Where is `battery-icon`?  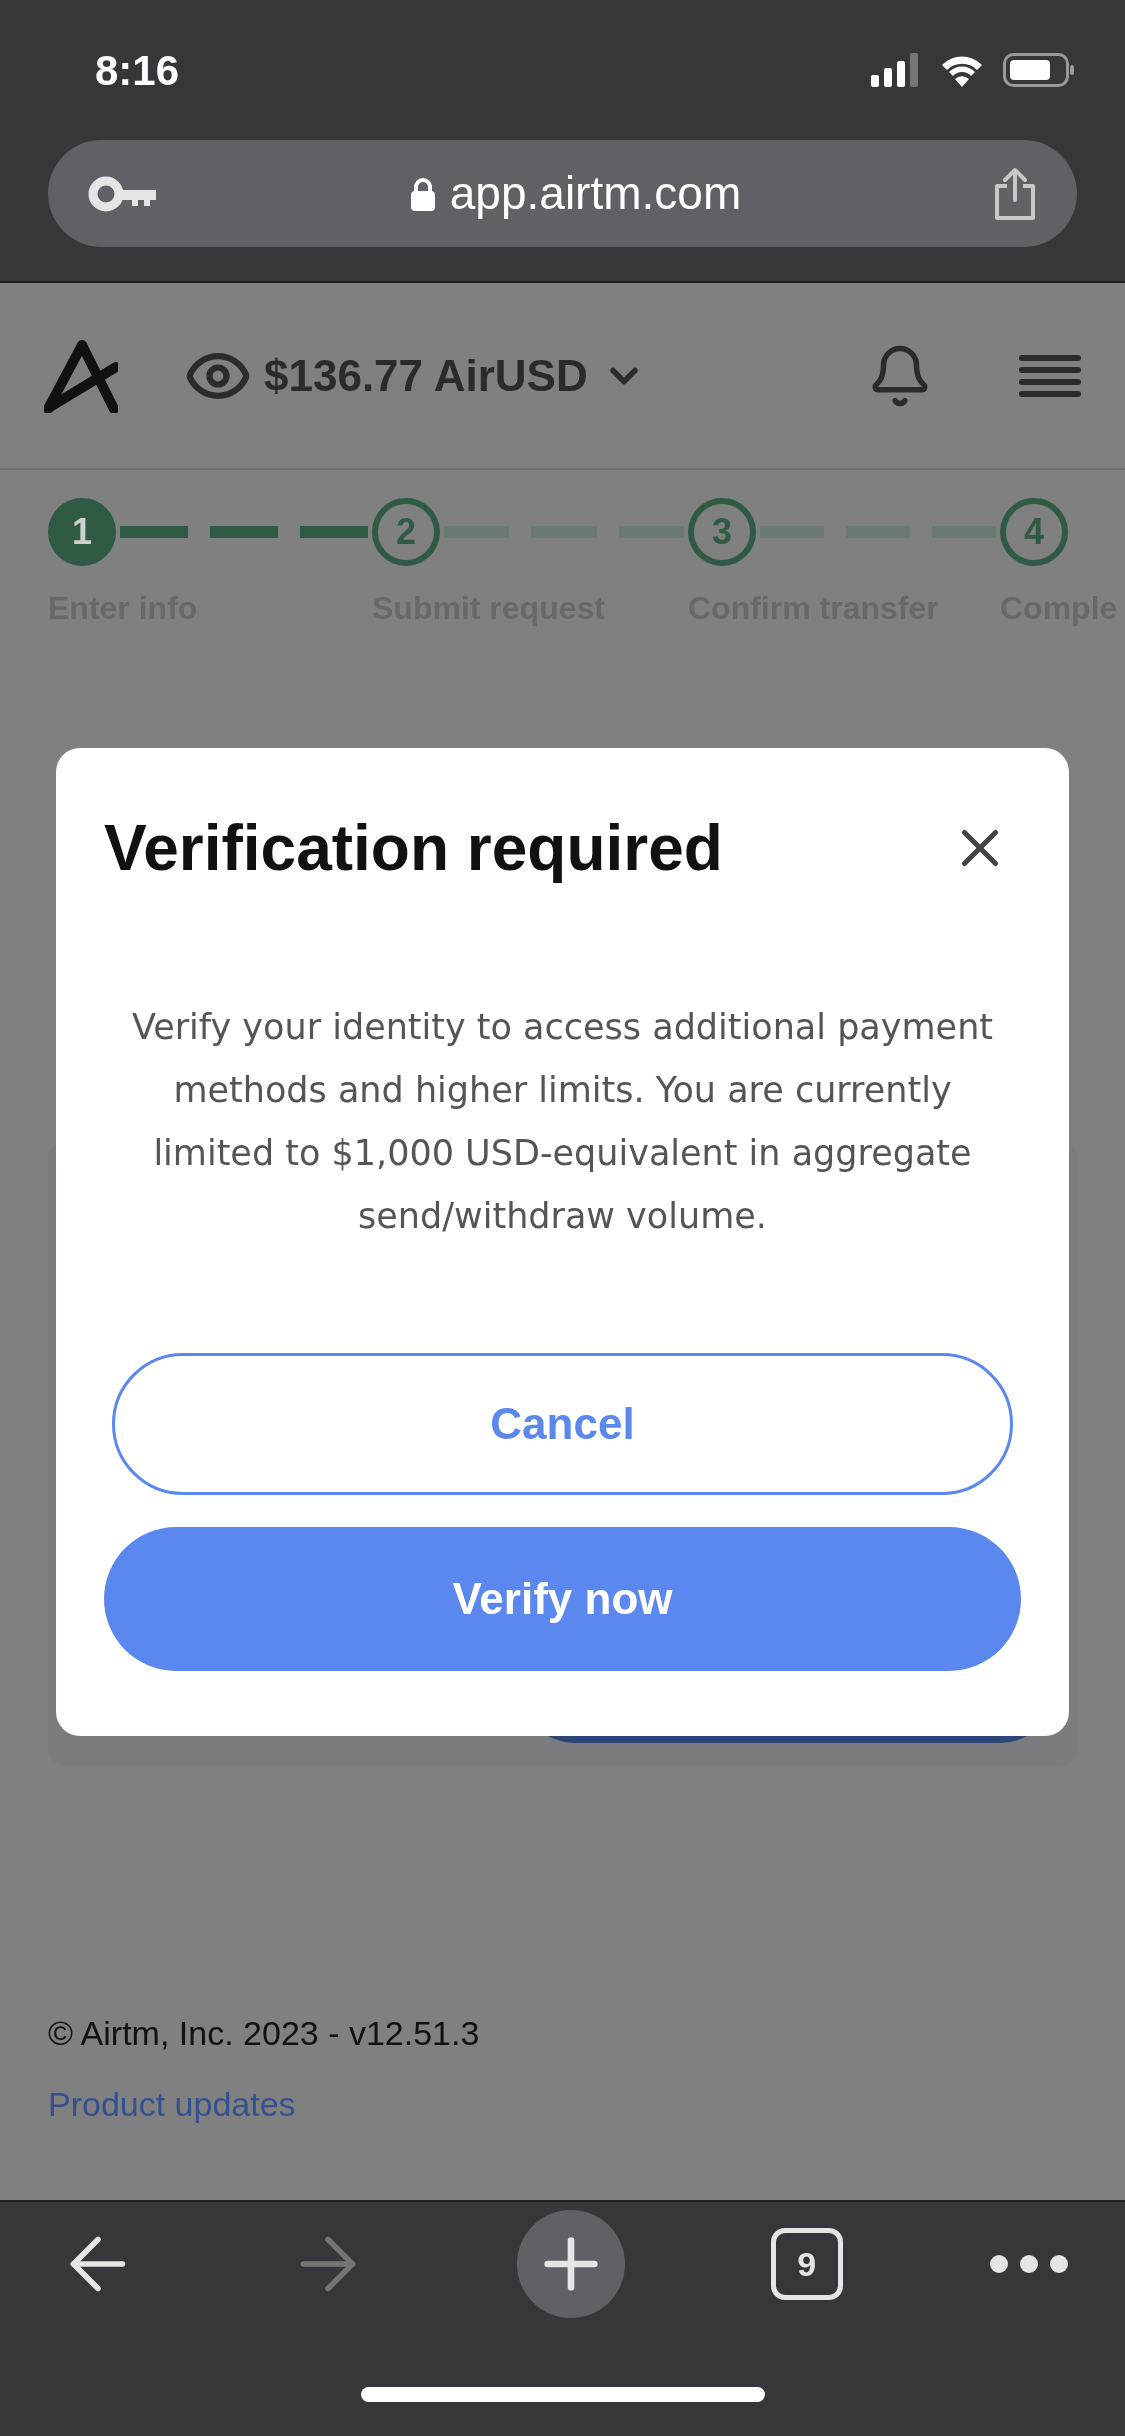 battery-icon is located at coordinates (1039, 70).